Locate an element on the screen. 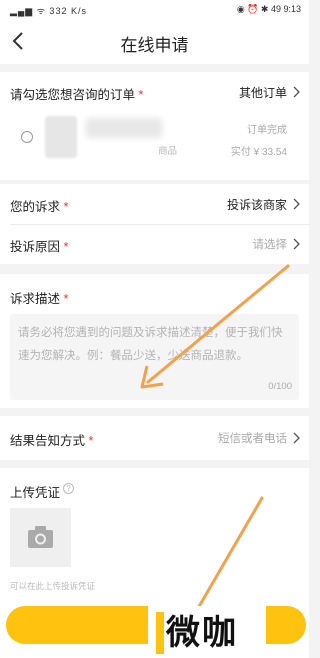 This screenshot has height=658, width=320. appeal-row: 您的诉求 * 投诉该商家 is located at coordinates (154, 204).